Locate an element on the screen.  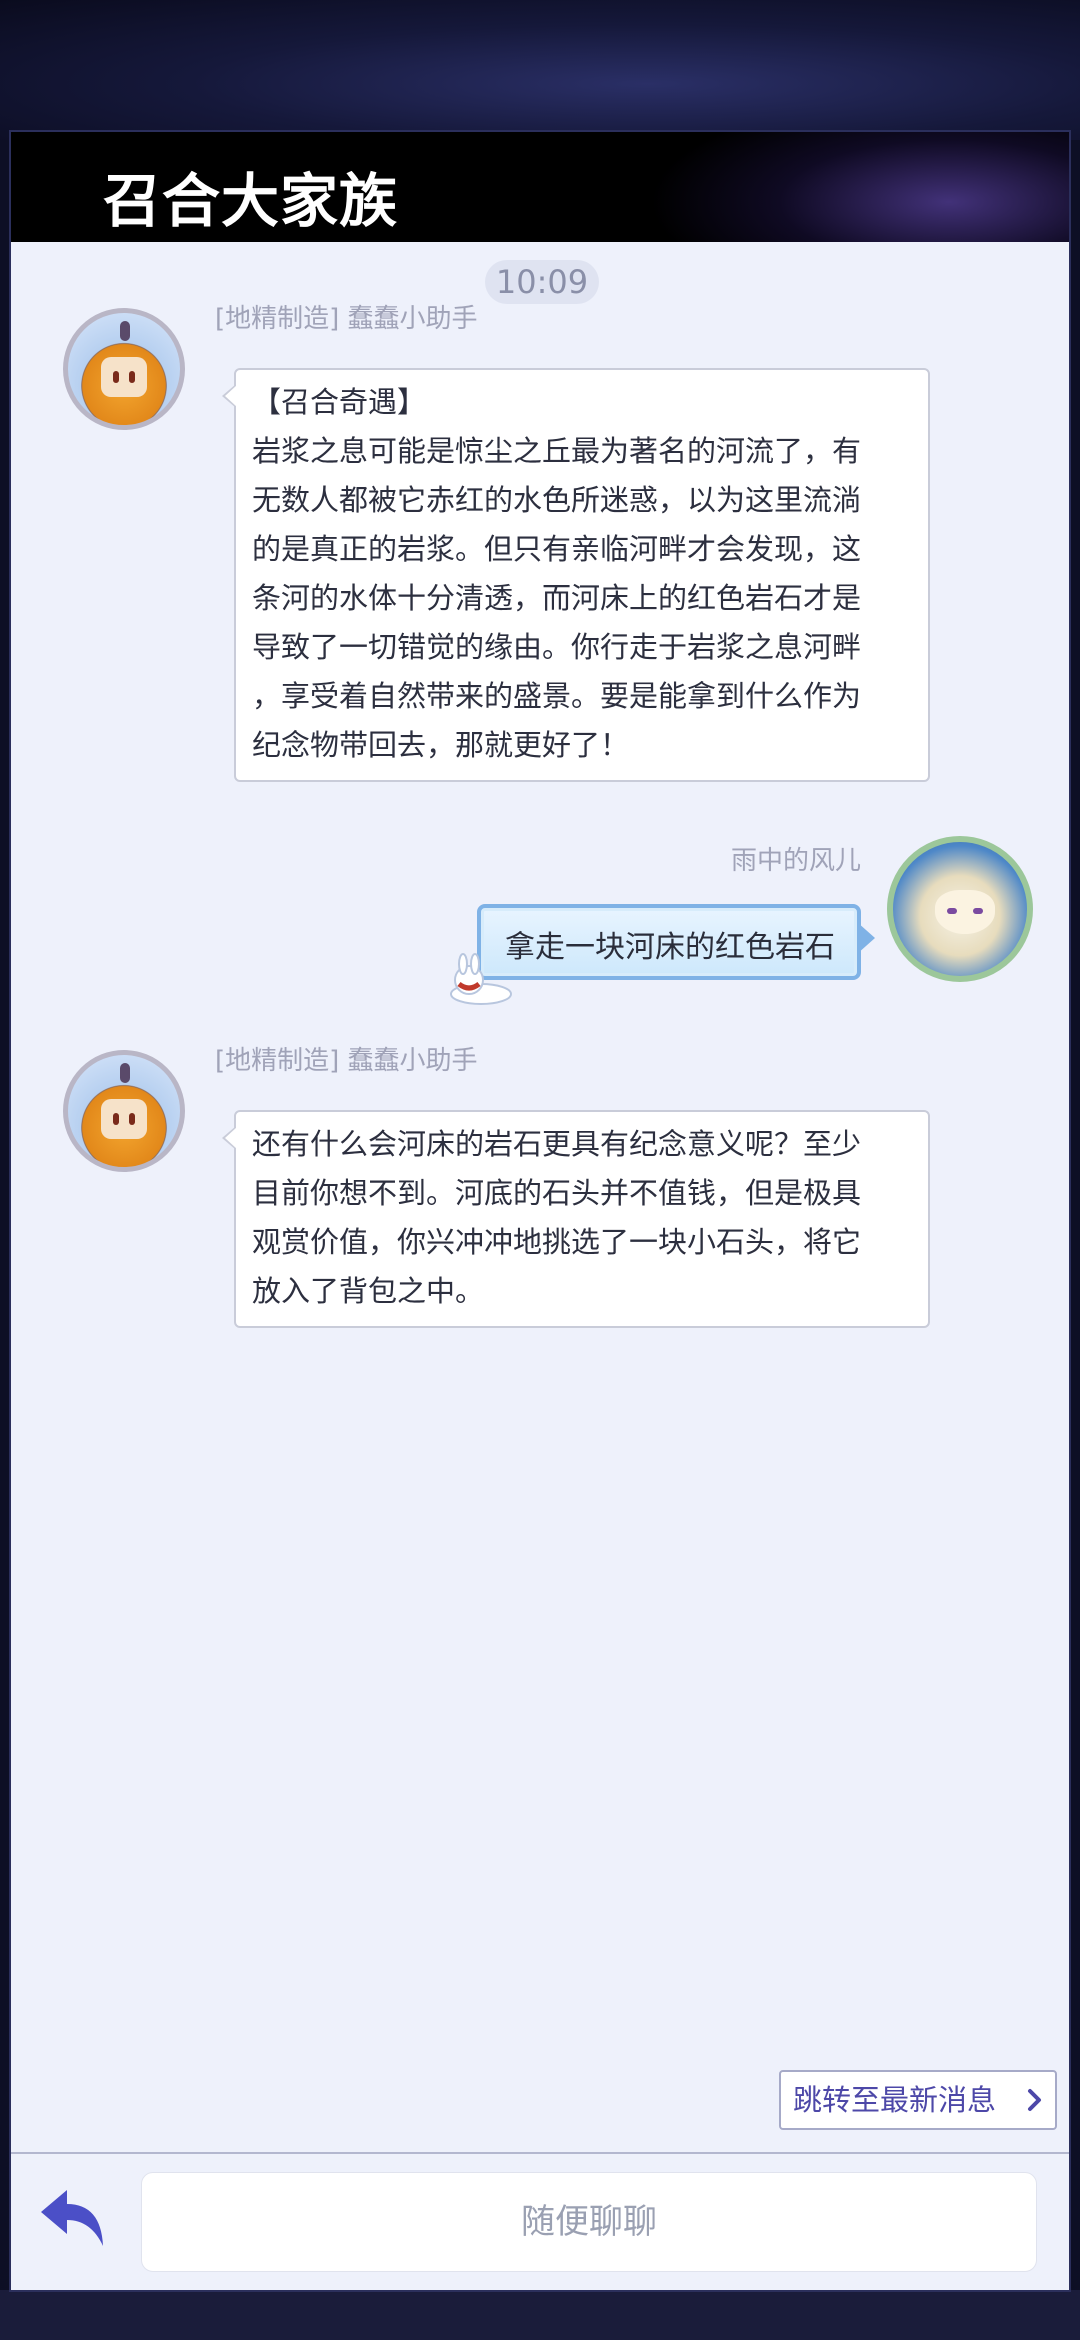
background-top is located at coordinates (540, 70).